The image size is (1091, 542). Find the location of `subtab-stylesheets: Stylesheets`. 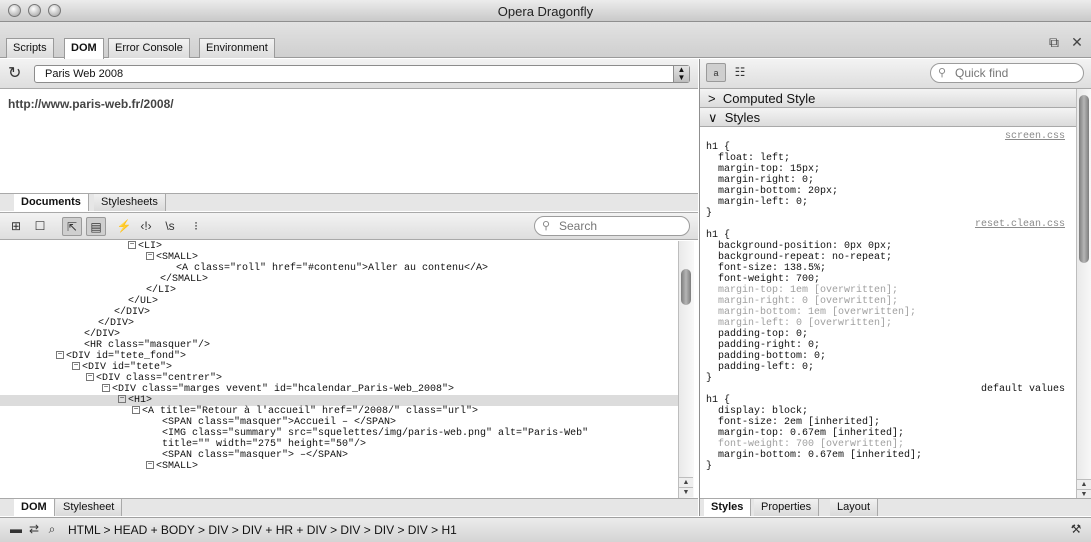

subtab-stylesheets: Stylesheets is located at coordinates (130, 202).